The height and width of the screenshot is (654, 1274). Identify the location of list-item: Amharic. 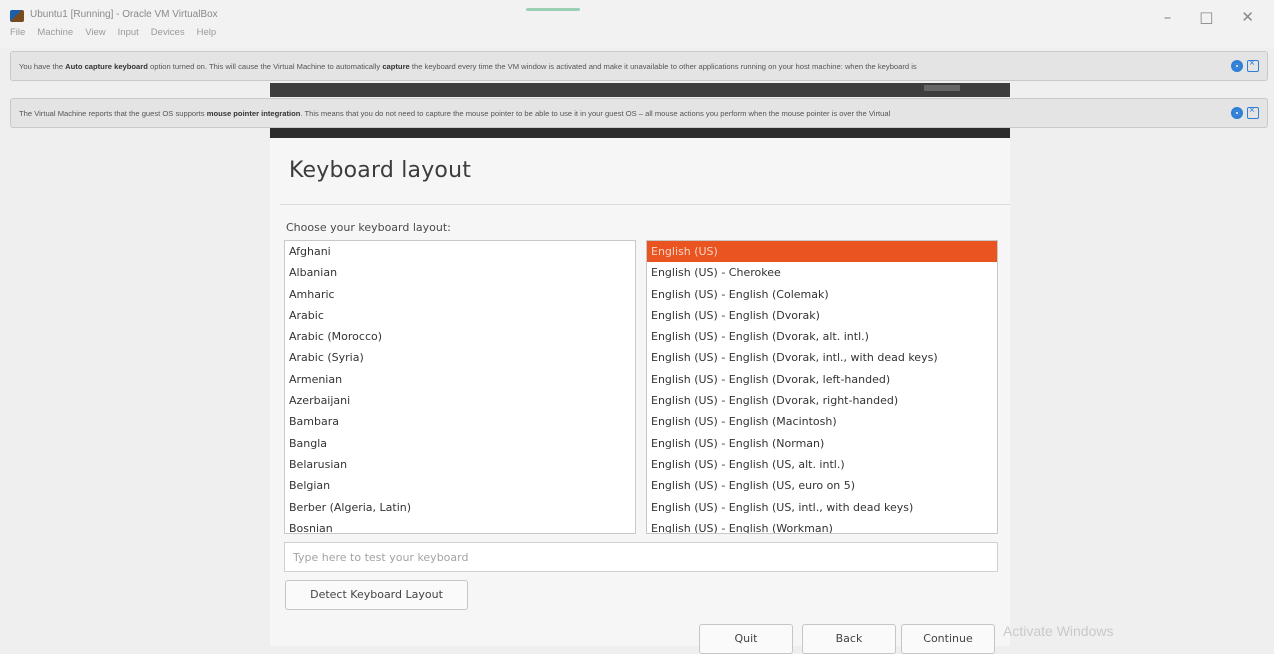
(460, 294).